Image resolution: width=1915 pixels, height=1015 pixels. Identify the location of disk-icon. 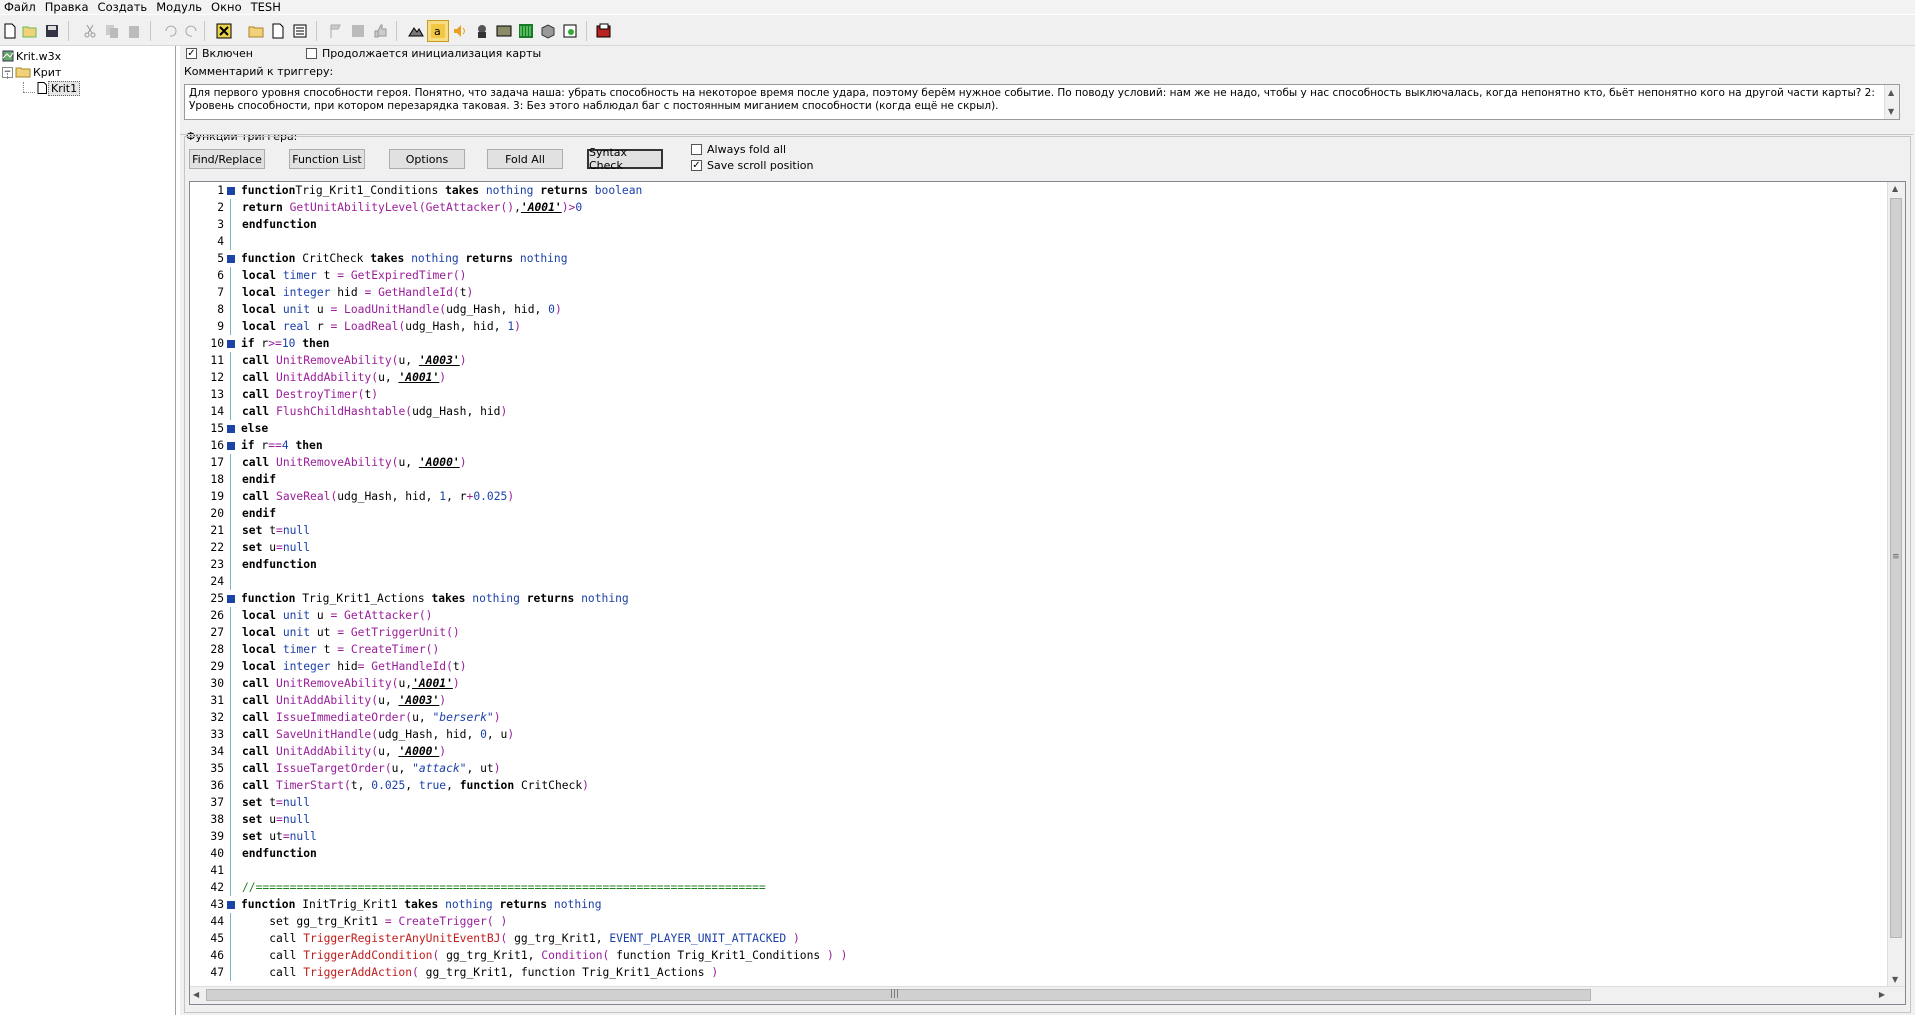
(358, 31).